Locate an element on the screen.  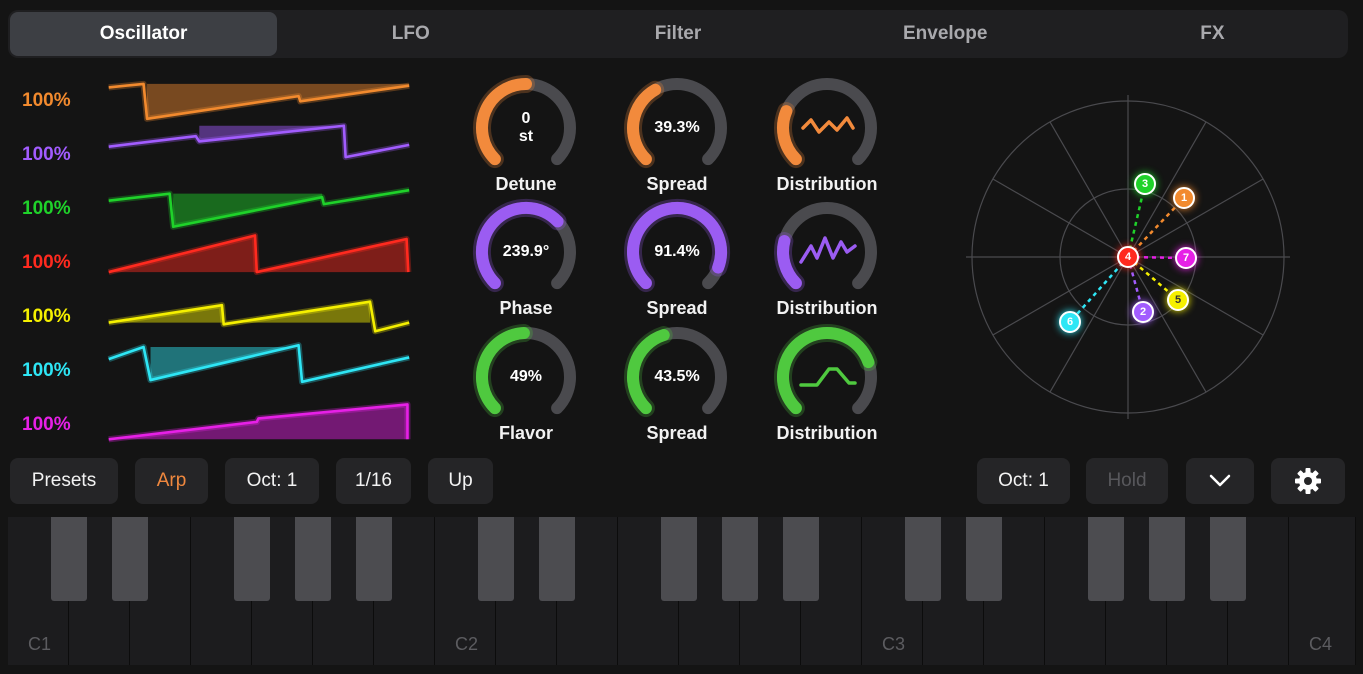
knob-value-text: 39.3% is located at coordinates (677, 127).